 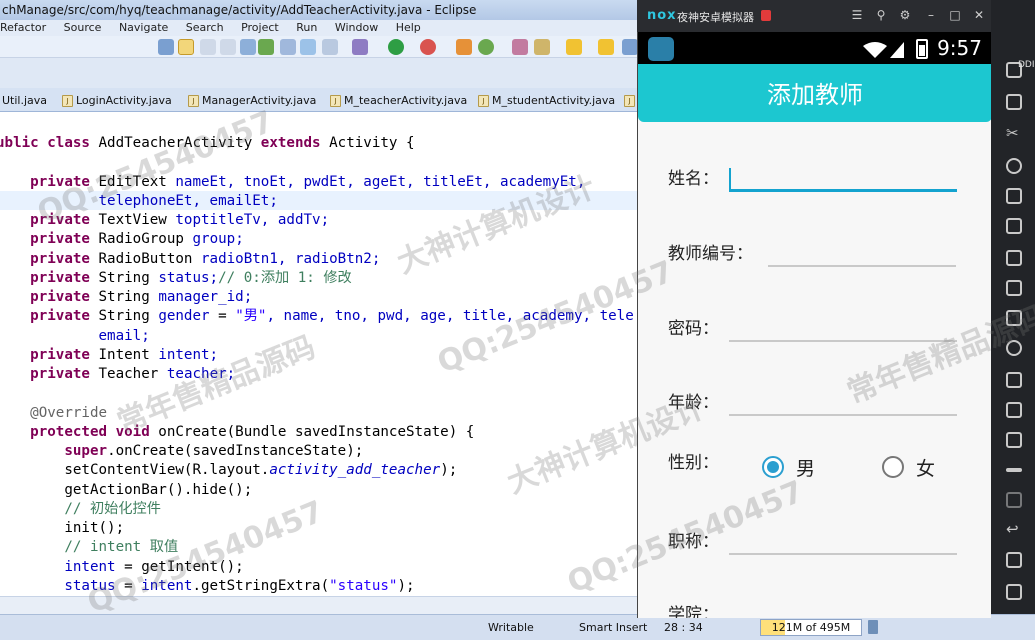 I want to click on loading-icon, so click(x=1014, y=348).